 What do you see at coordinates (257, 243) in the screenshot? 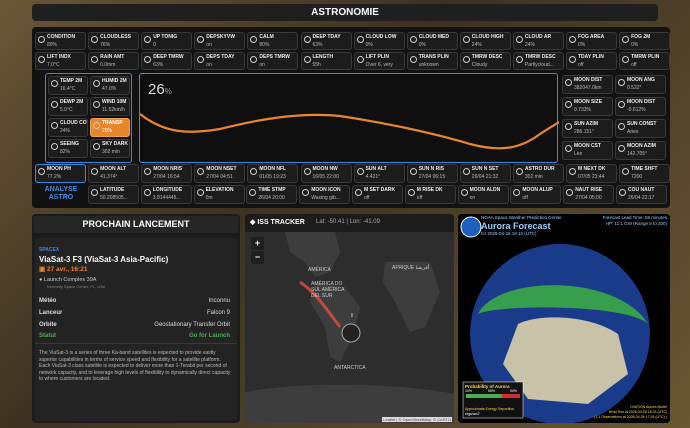
I see `zoom-in-button: +` at bounding box center [257, 243].